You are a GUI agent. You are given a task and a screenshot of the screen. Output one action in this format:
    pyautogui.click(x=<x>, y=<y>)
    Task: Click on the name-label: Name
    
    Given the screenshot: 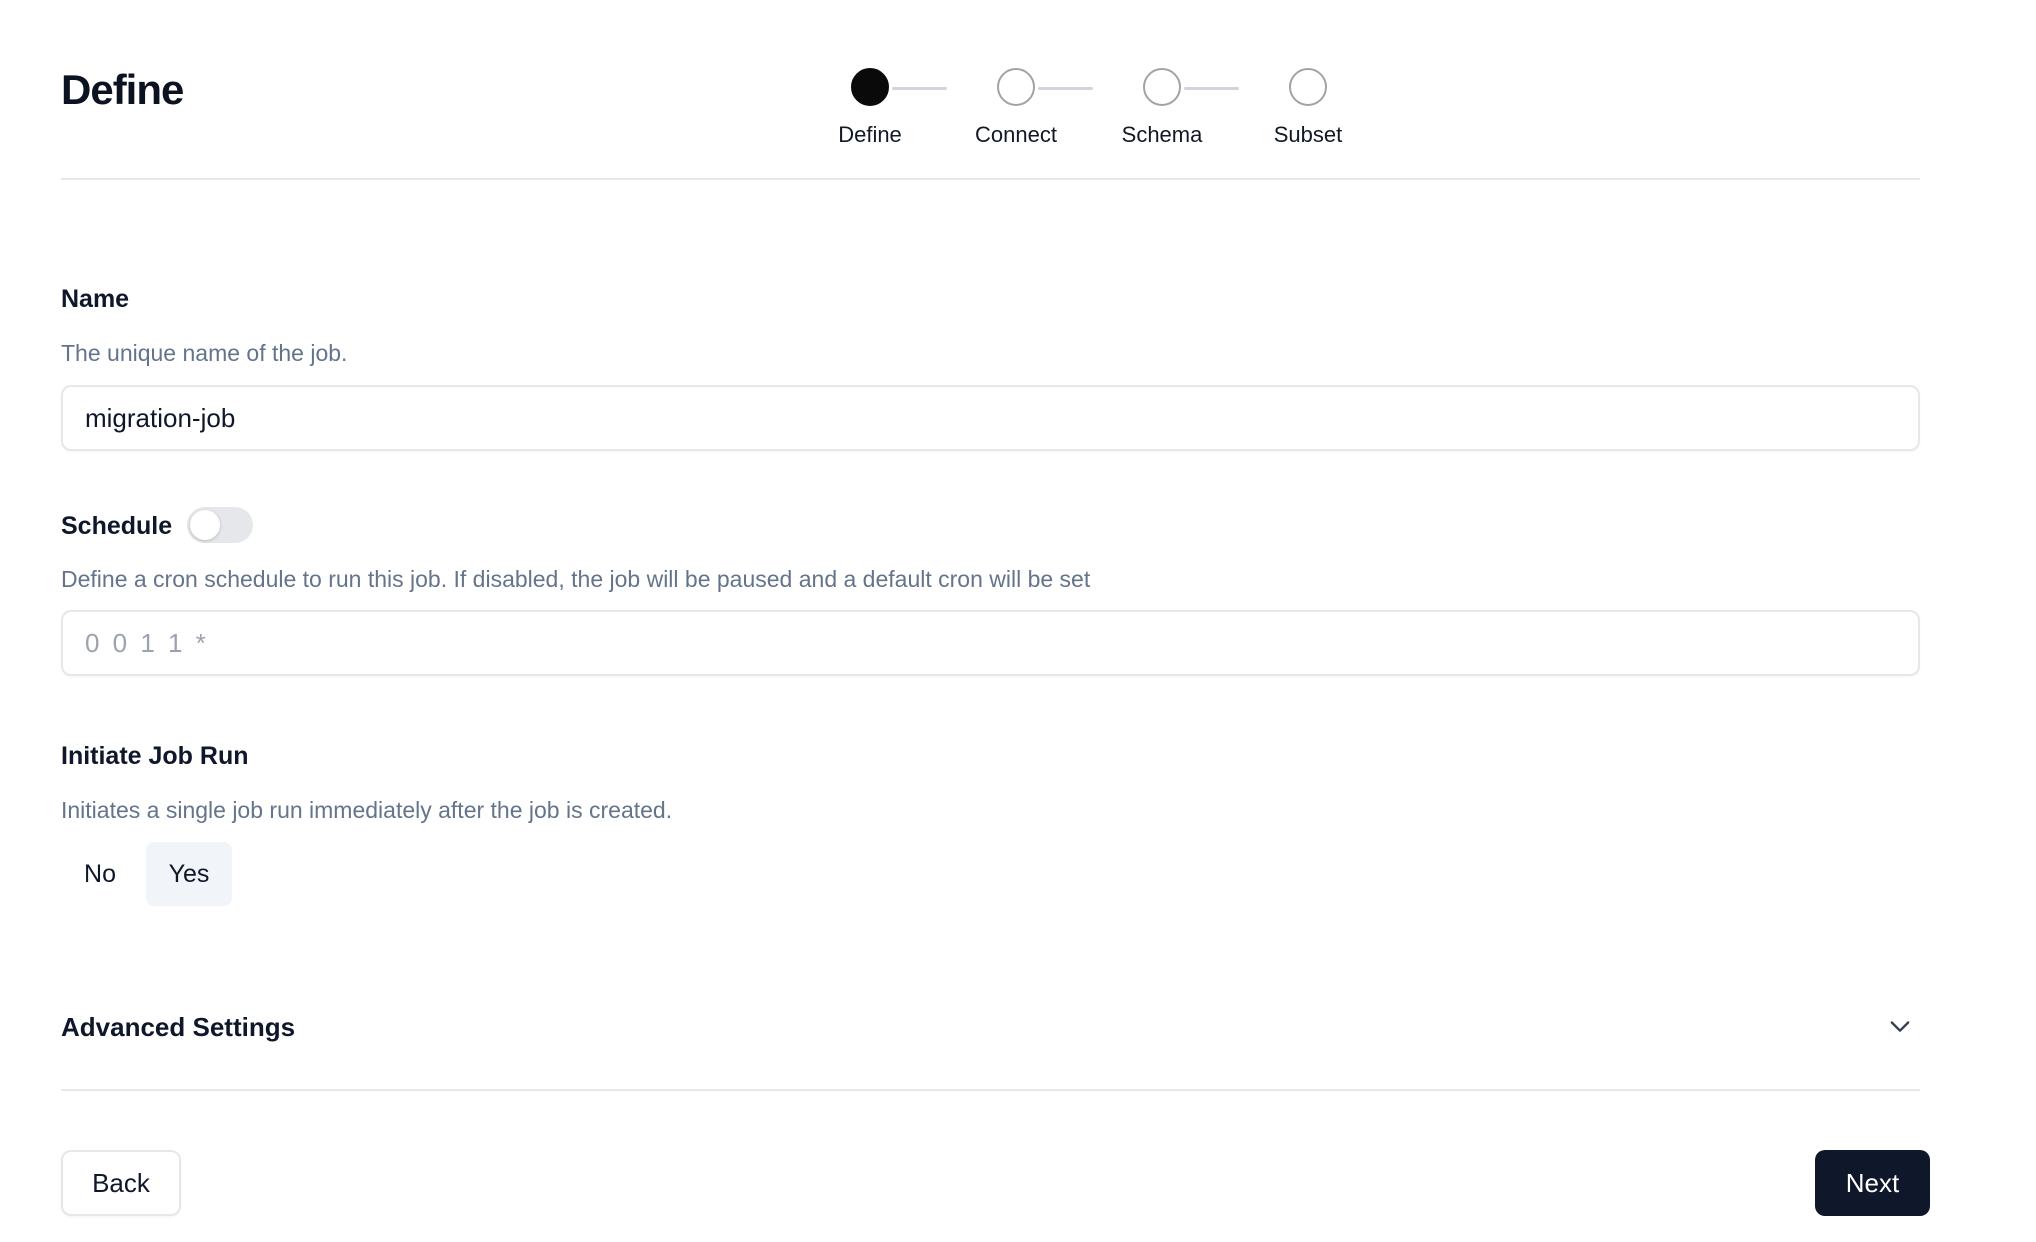 What is the action you would take?
    pyautogui.click(x=95, y=299)
    